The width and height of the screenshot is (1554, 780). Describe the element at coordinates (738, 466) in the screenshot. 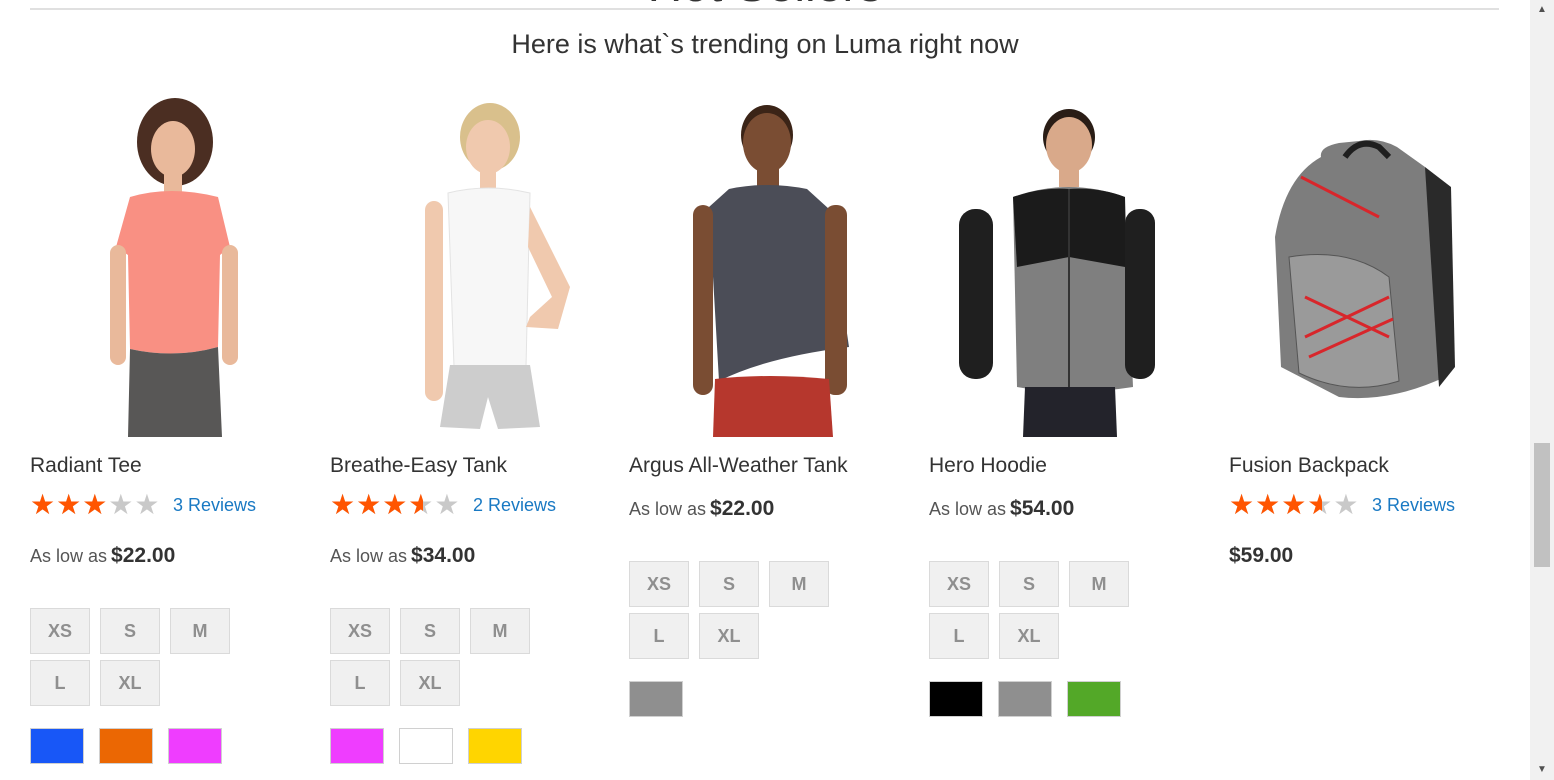

I see `product-name-link: Argus All-Weather Tank` at that location.